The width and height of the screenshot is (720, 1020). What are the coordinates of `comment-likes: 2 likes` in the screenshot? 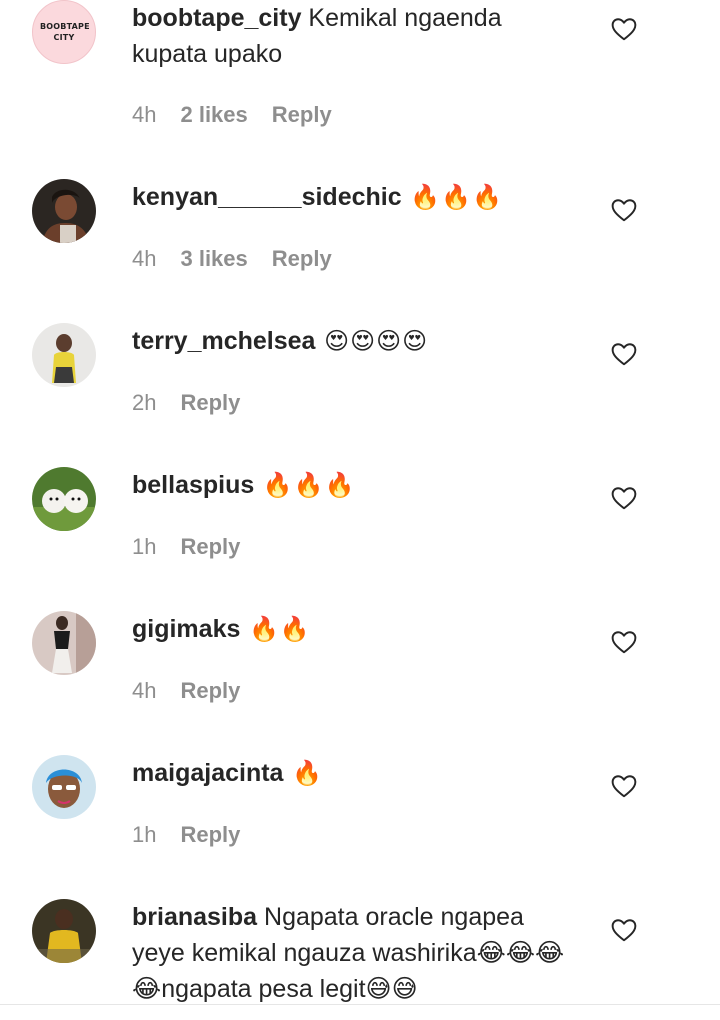 It's located at (213, 115).